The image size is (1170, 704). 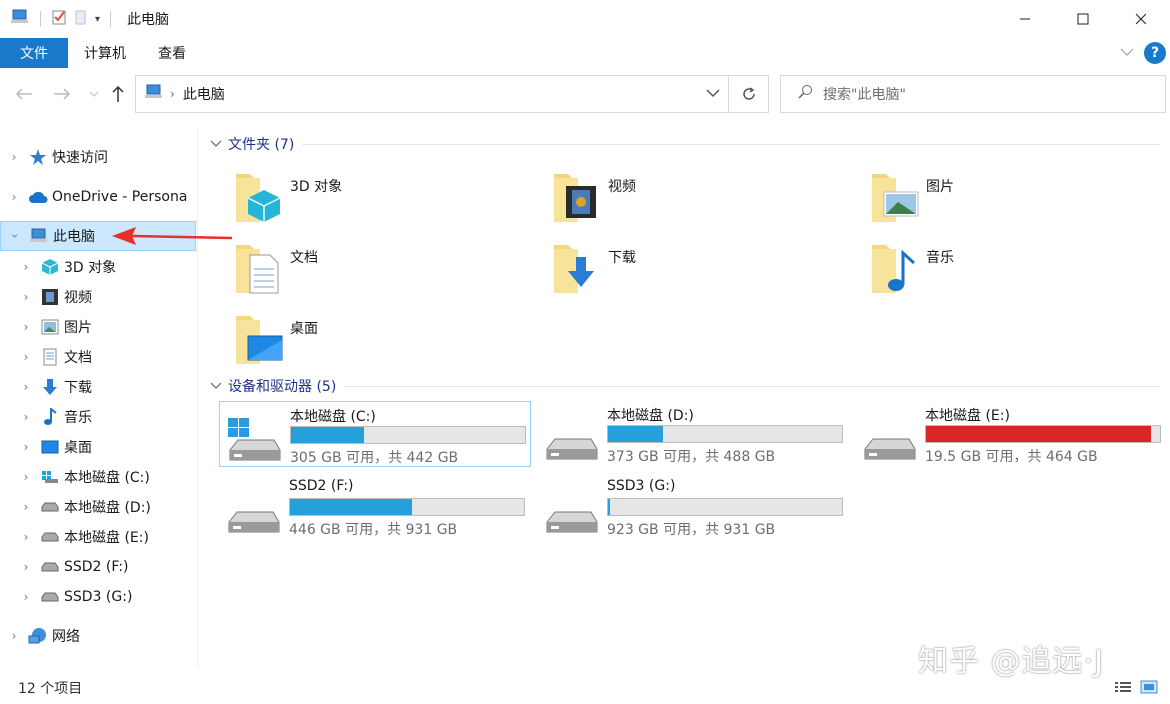 What do you see at coordinates (98, 447) in the screenshot?
I see `sidebar-item-desktop: › 桌面` at bounding box center [98, 447].